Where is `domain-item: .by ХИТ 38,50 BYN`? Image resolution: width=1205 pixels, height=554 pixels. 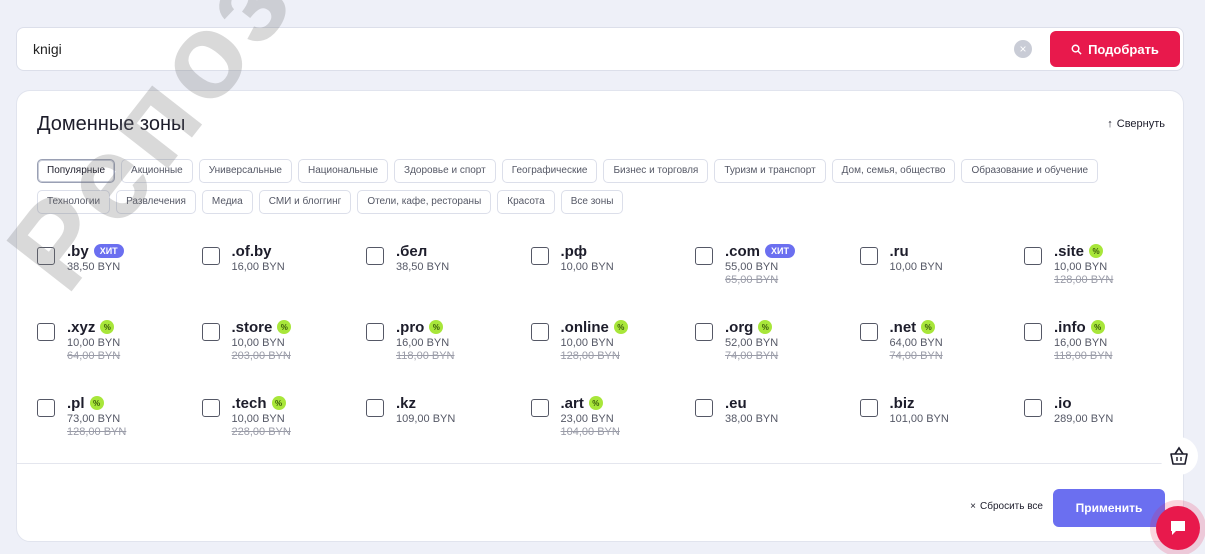
domain-item: .by ХИТ 38,50 BYN is located at coordinates (119, 275).